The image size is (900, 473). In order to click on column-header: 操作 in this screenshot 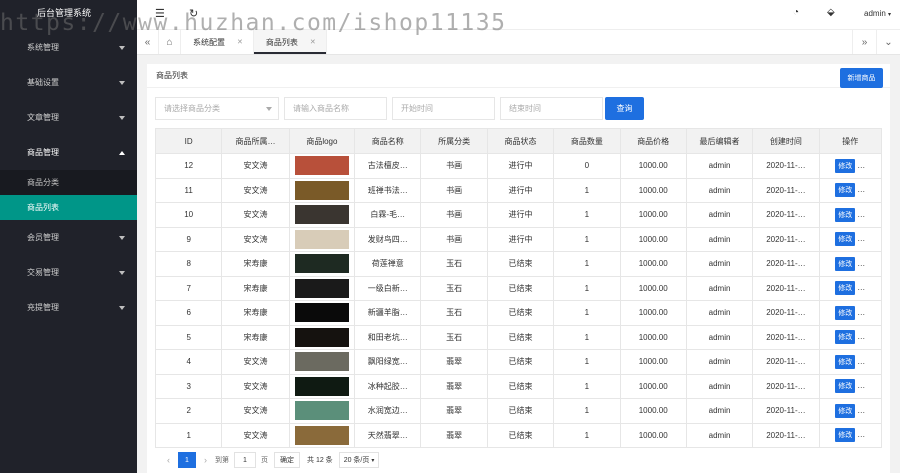, I will do `click(850, 141)`.